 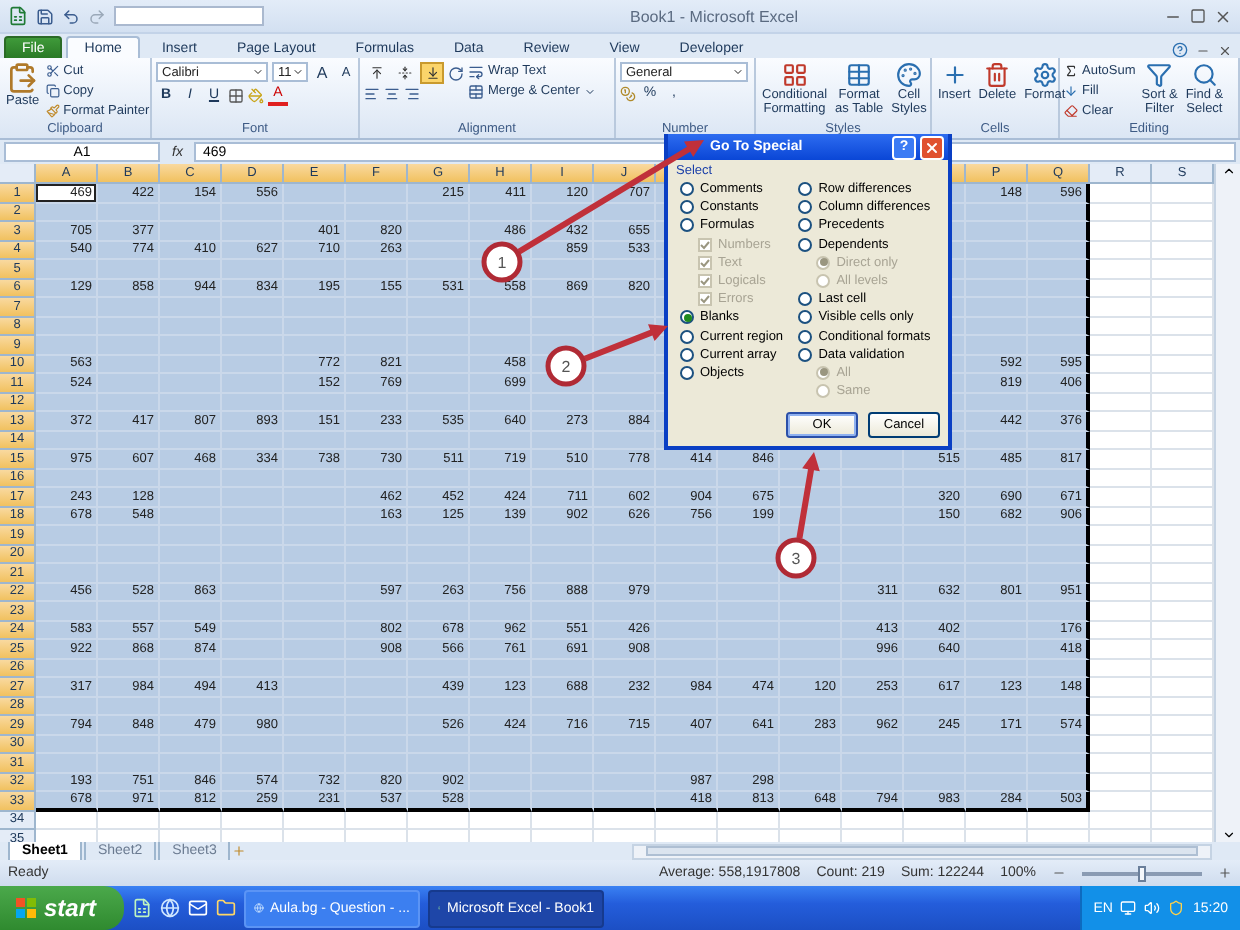 What do you see at coordinates (796, 558) in the screenshot?
I see `step-marker: 3` at bounding box center [796, 558].